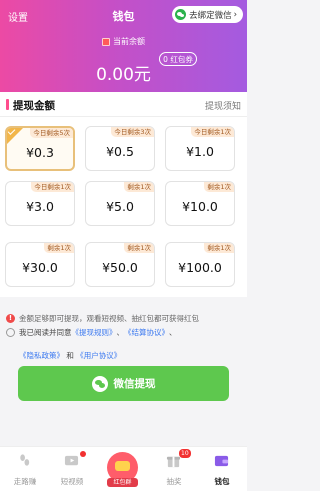 Image resolution: width=320 pixels, height=491 pixels. I want to click on agree-prefix: 我已阅读并同意, so click(45, 332).